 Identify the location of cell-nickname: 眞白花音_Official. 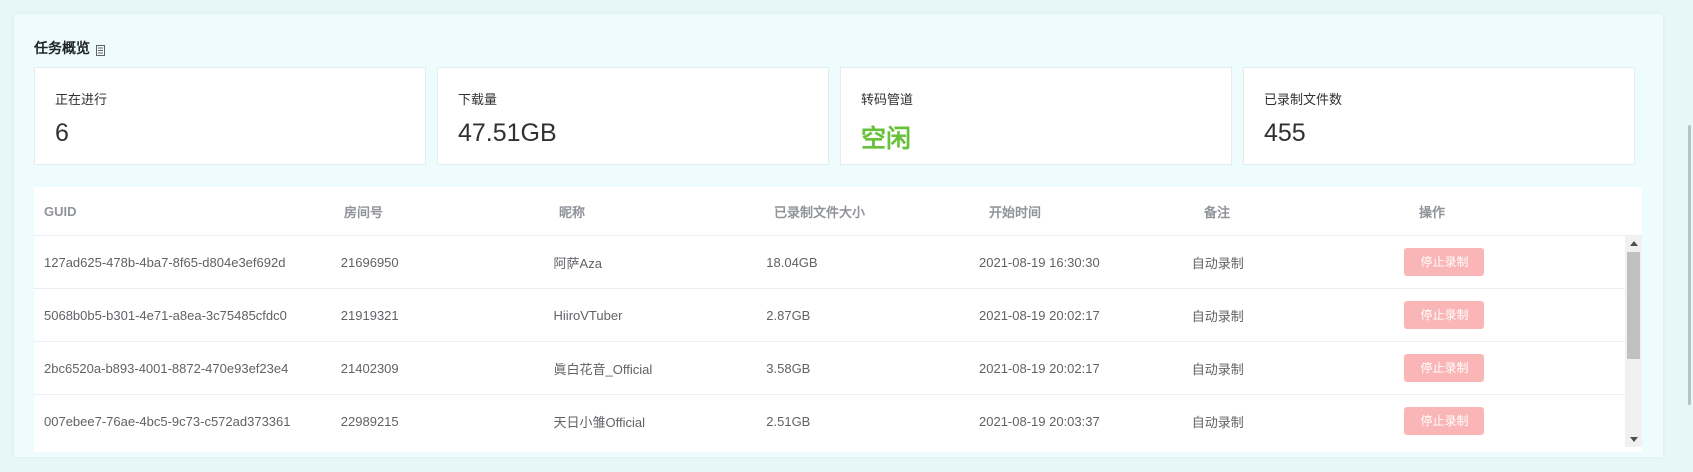
(603, 369).